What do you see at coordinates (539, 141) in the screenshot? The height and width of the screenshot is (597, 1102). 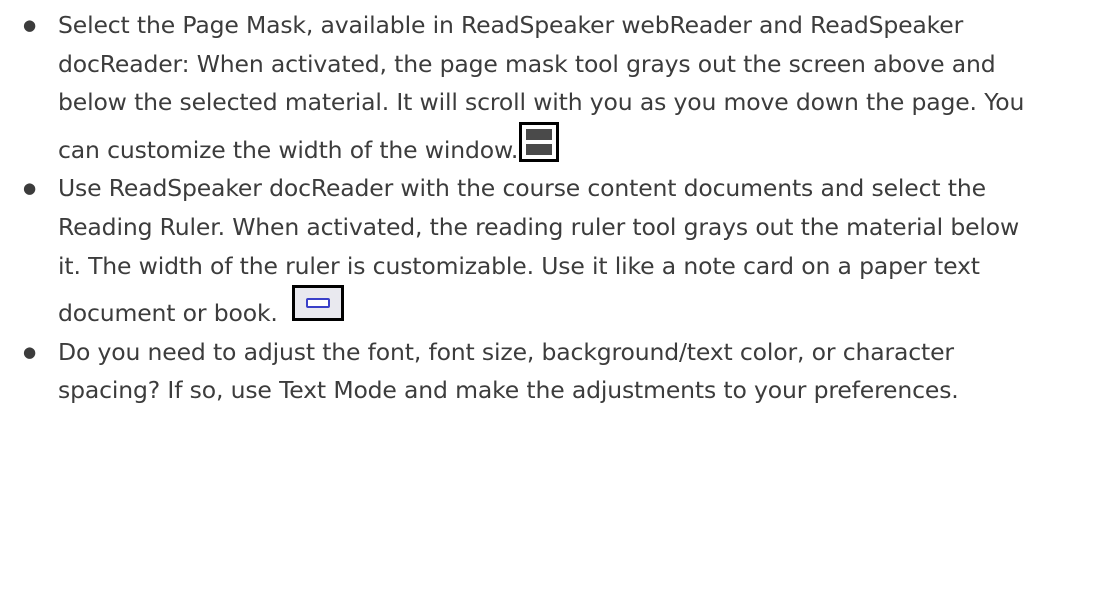 I see `page-mask-icon` at bounding box center [539, 141].